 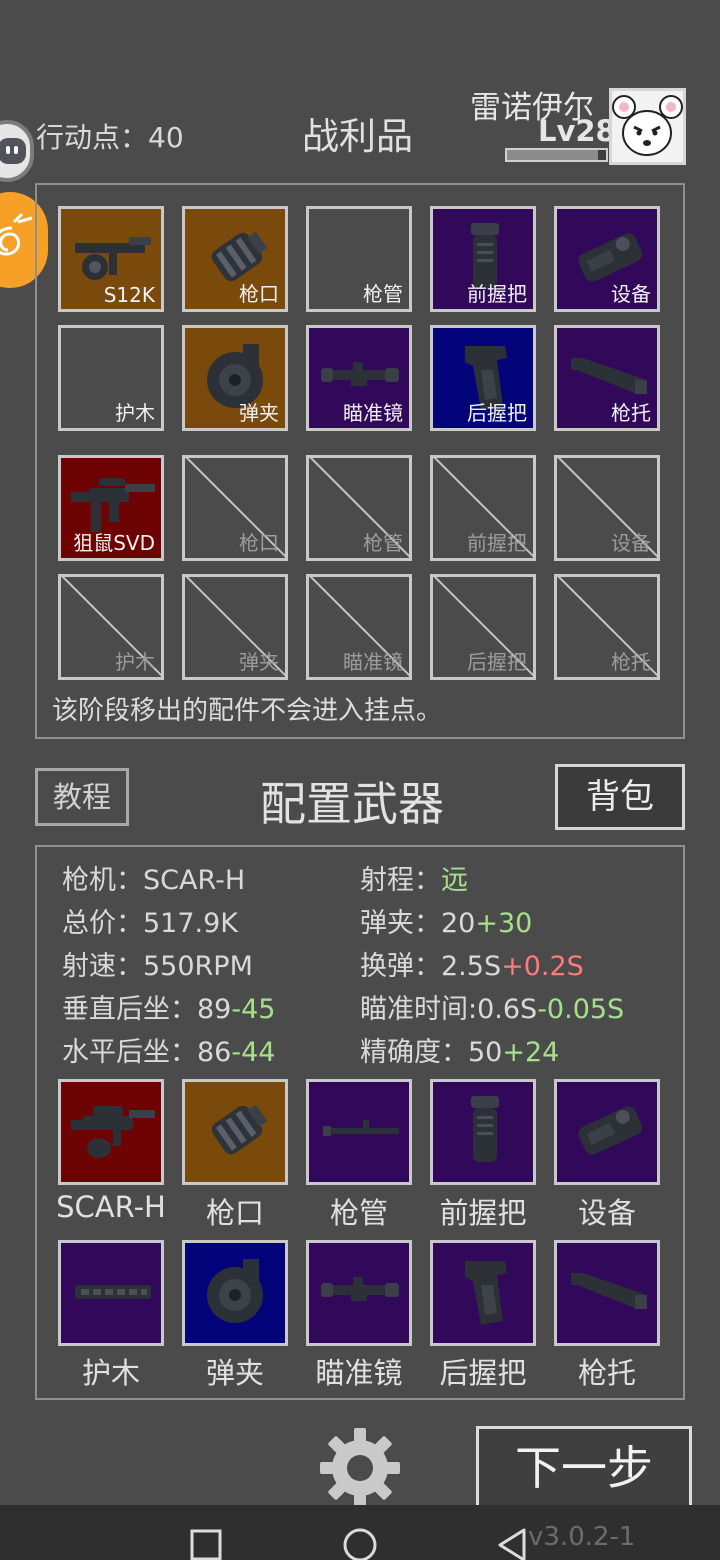 What do you see at coordinates (361, 1128) in the screenshot?
I see `barrel-icon` at bounding box center [361, 1128].